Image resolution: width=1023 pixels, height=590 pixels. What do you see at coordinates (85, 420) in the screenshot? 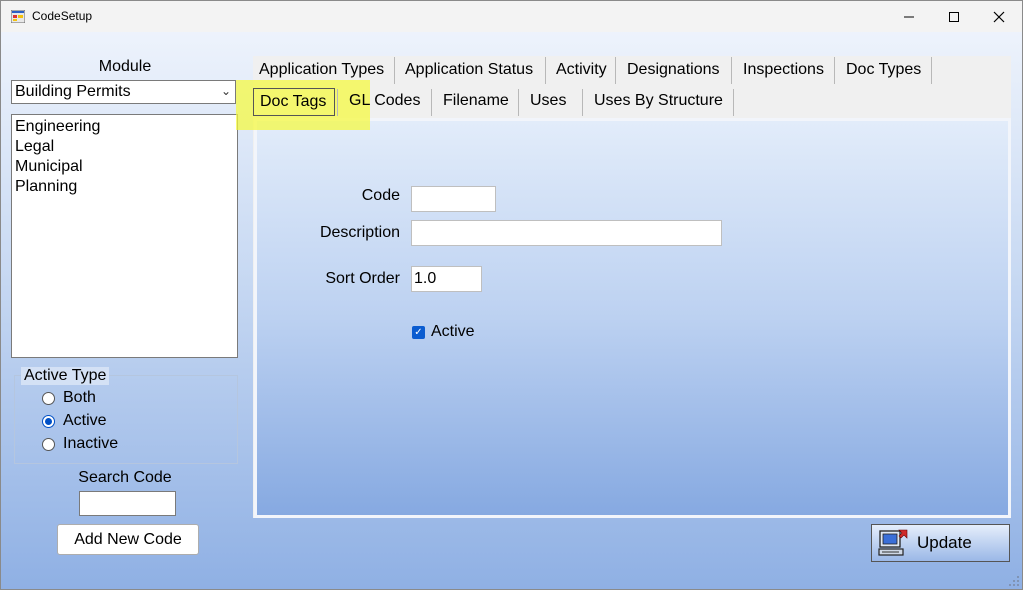
I see `radio-active-label: Active` at bounding box center [85, 420].